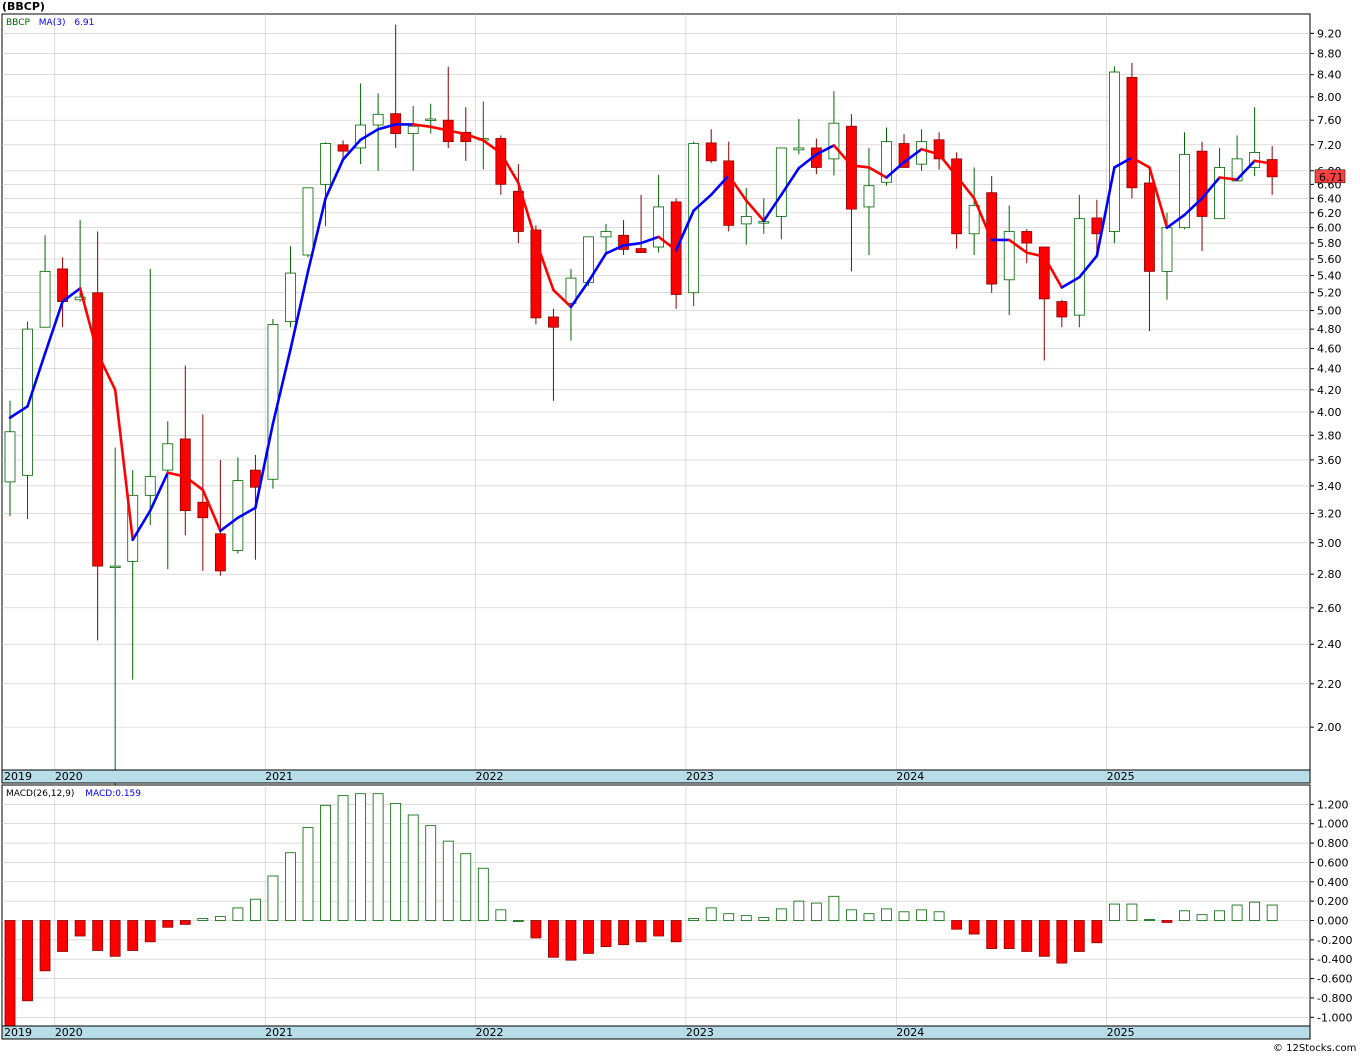 Image resolution: width=1360 pixels, height=1056 pixels. What do you see at coordinates (1314, 1048) in the screenshot?
I see `watermark: © 12Stocks.com` at bounding box center [1314, 1048].